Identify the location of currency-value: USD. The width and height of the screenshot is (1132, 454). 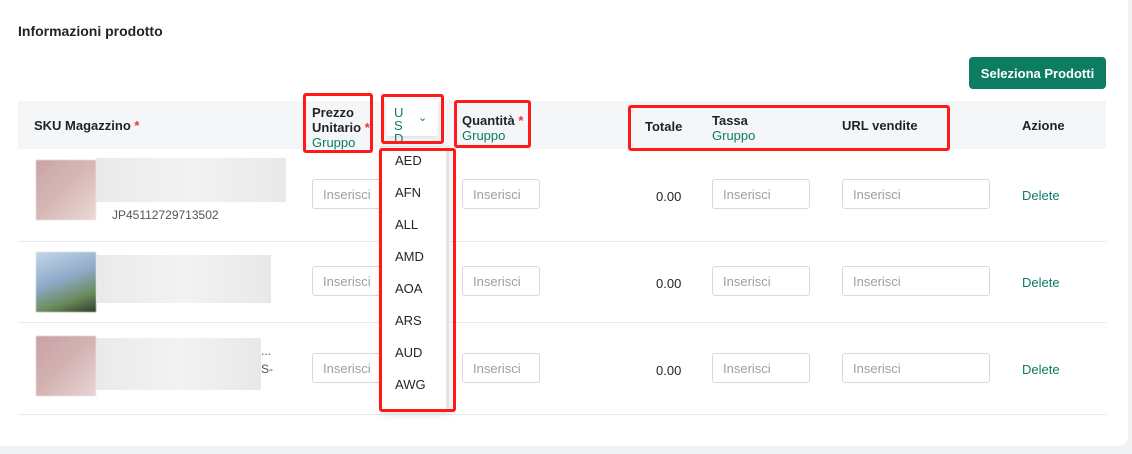
(399, 125).